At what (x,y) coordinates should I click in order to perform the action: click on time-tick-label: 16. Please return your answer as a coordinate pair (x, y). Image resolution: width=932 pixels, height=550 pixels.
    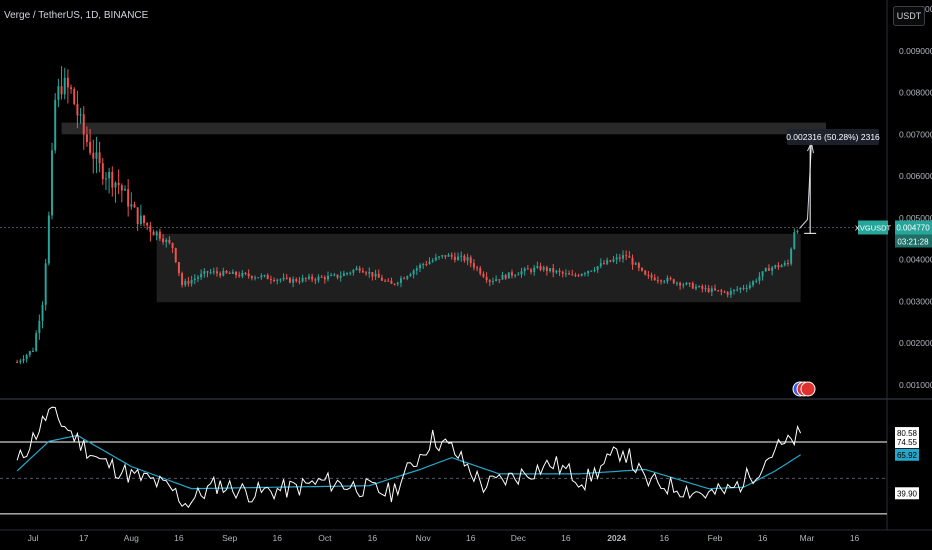
    Looking at the image, I should click on (373, 538).